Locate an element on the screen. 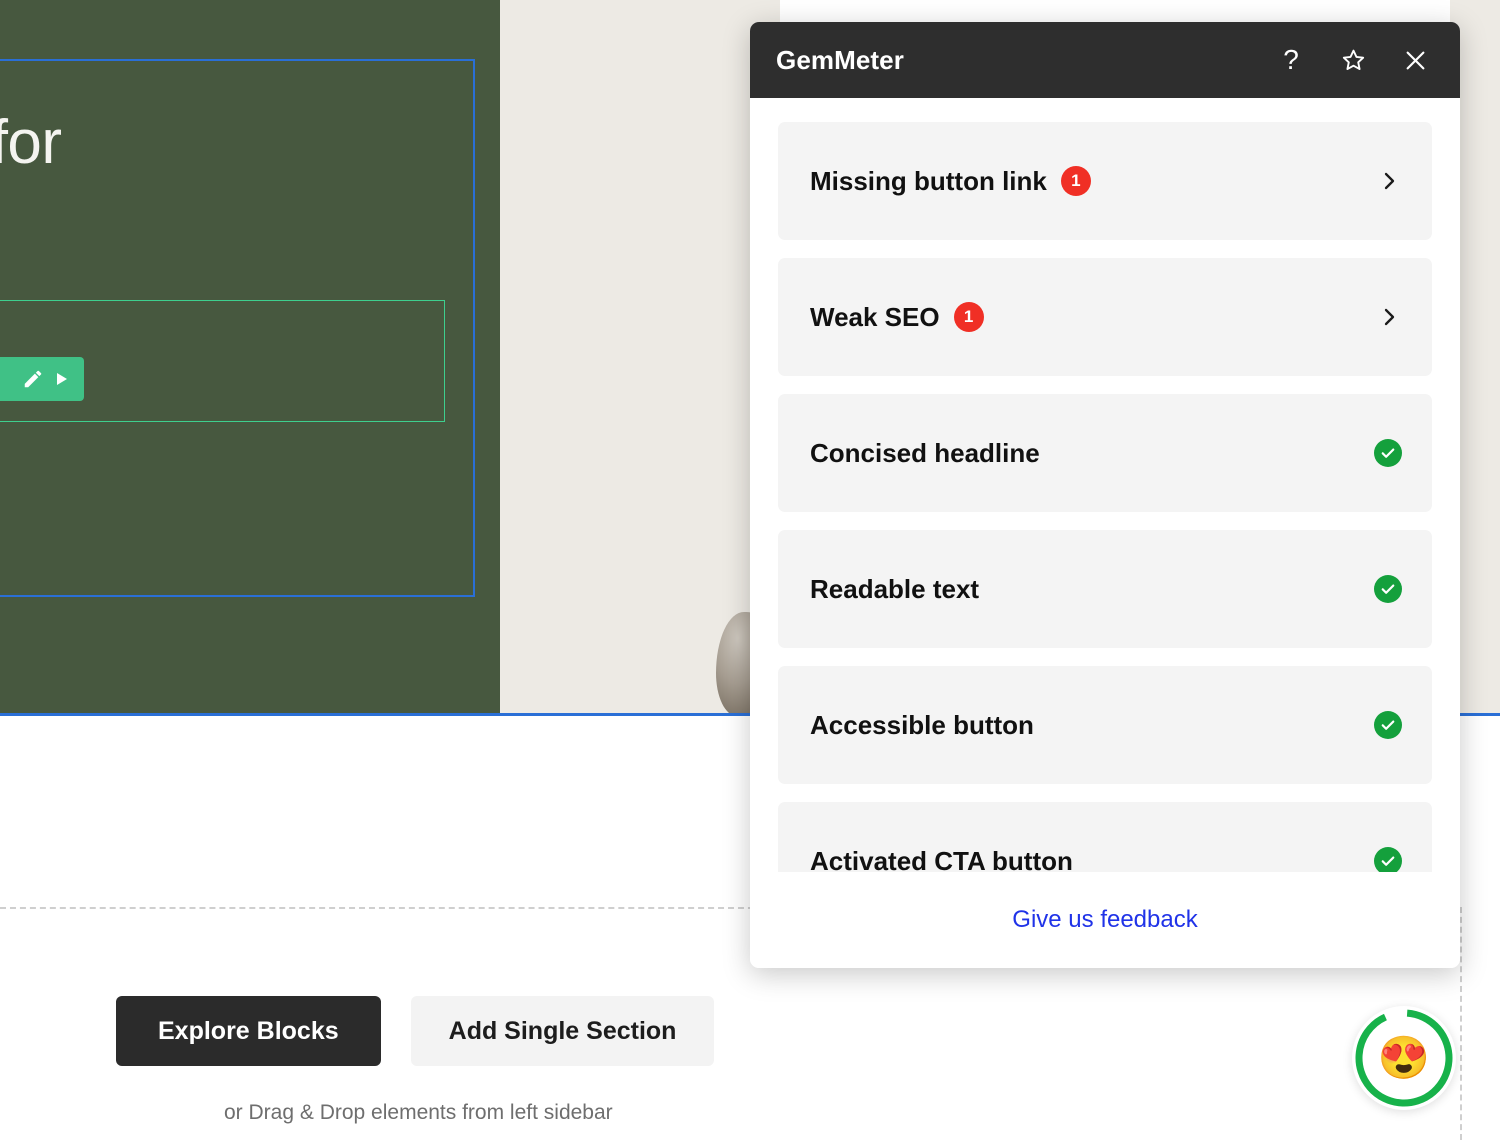 This screenshot has height=1140, width=1500. gemmeter-score-fab: 😍 is located at coordinates (1404, 1058).